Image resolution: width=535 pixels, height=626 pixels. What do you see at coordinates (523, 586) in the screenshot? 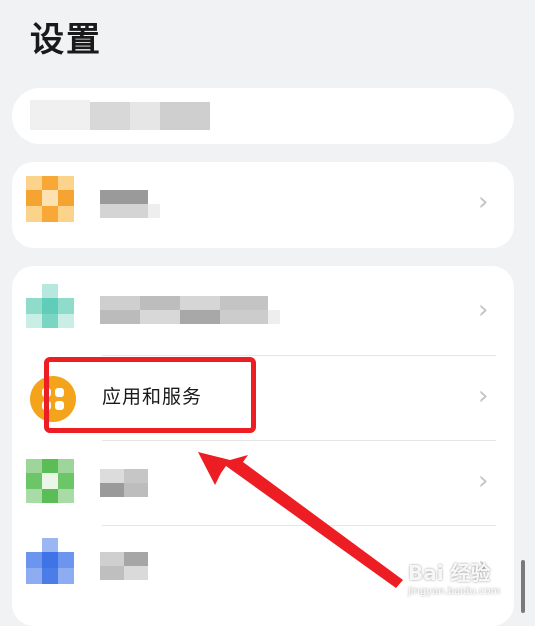
I see `scrollbar-thumb` at bounding box center [523, 586].